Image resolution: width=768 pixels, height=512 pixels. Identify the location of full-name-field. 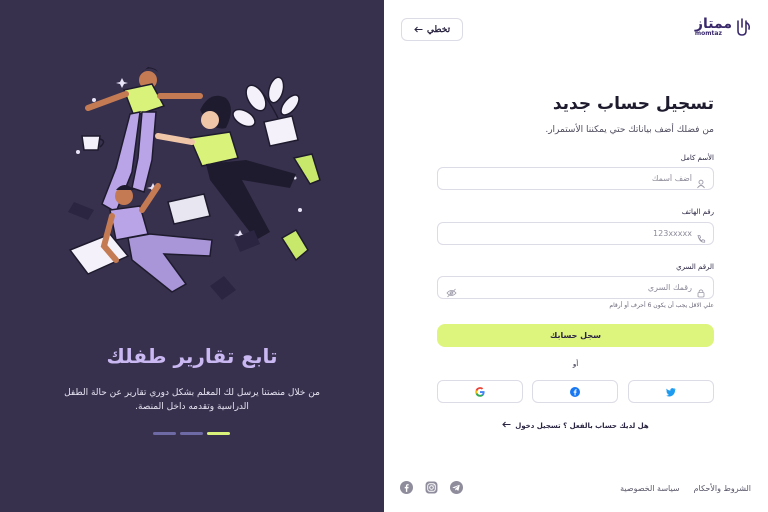
(575, 178).